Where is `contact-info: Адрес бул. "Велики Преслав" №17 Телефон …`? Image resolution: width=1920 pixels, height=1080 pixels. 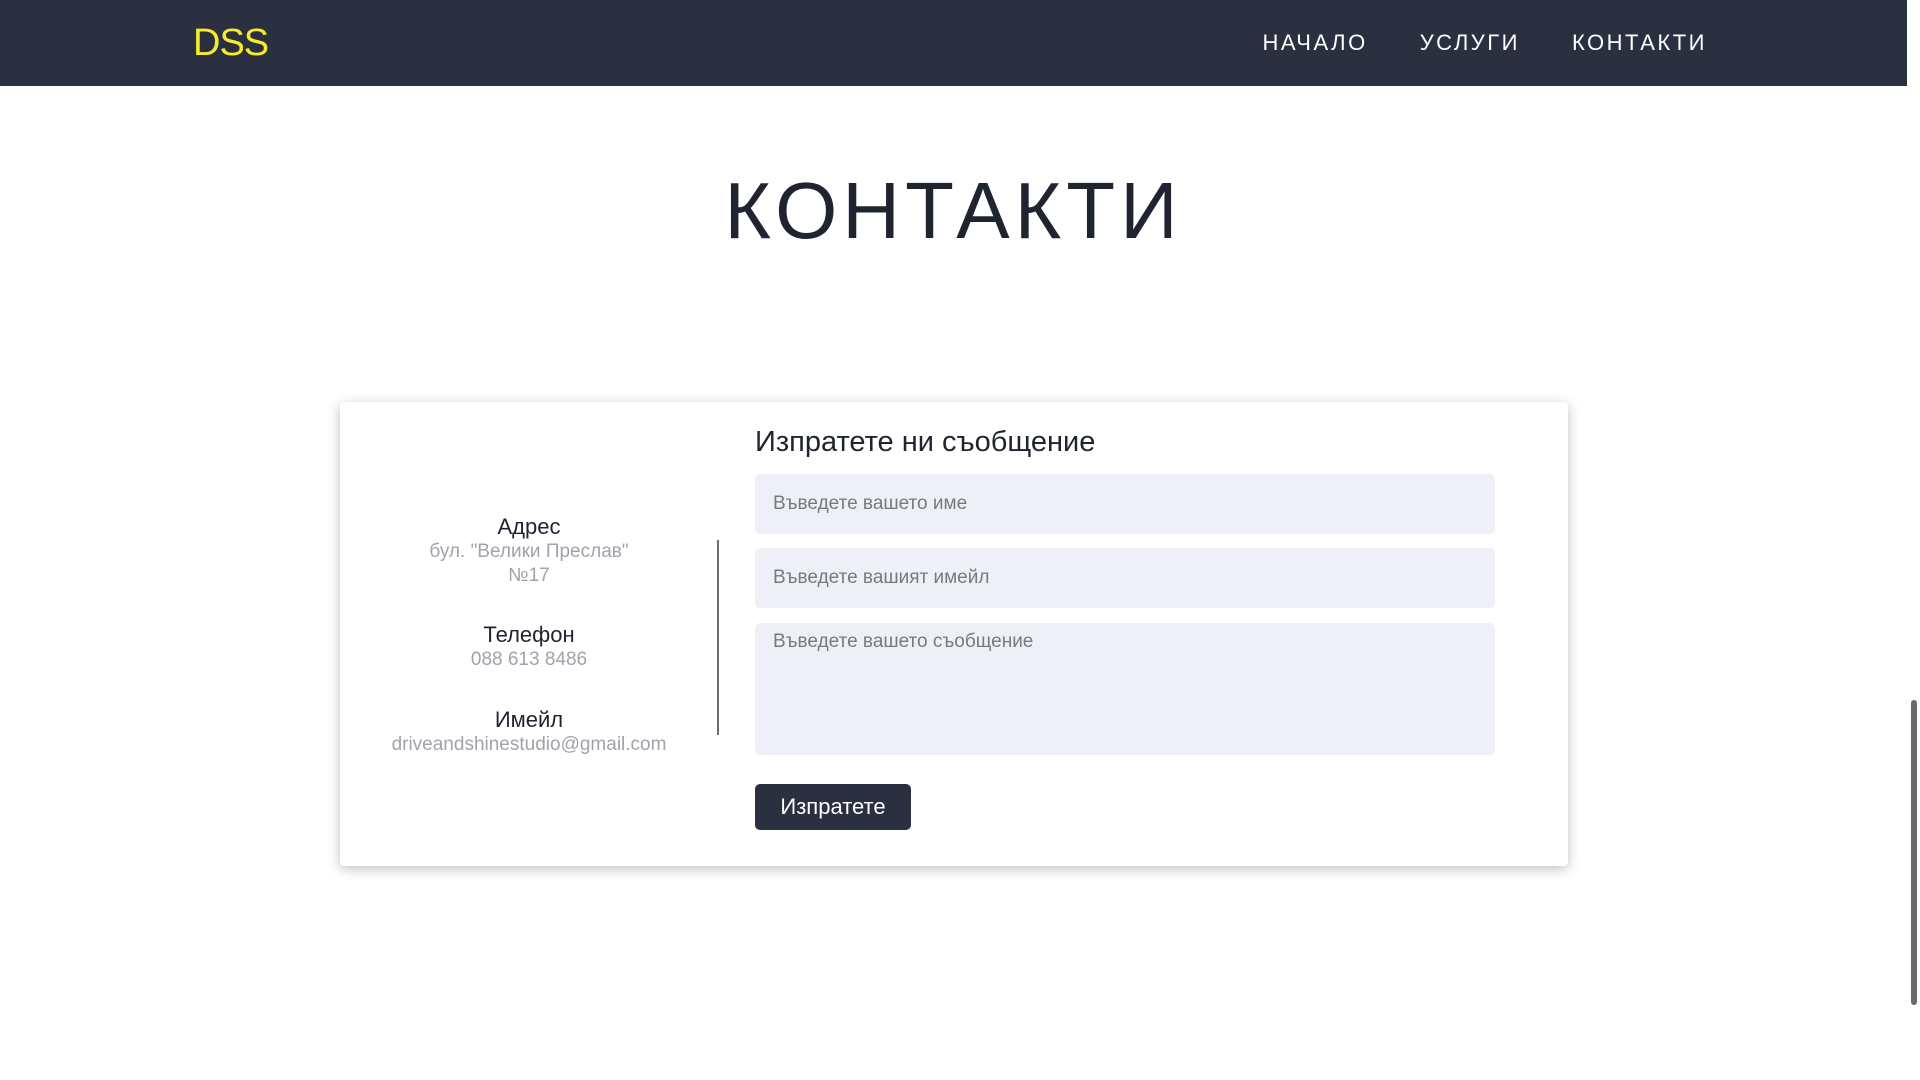
contact-info: Адрес бул. "Велики Преслав" №17 Телефон … is located at coordinates (529, 634).